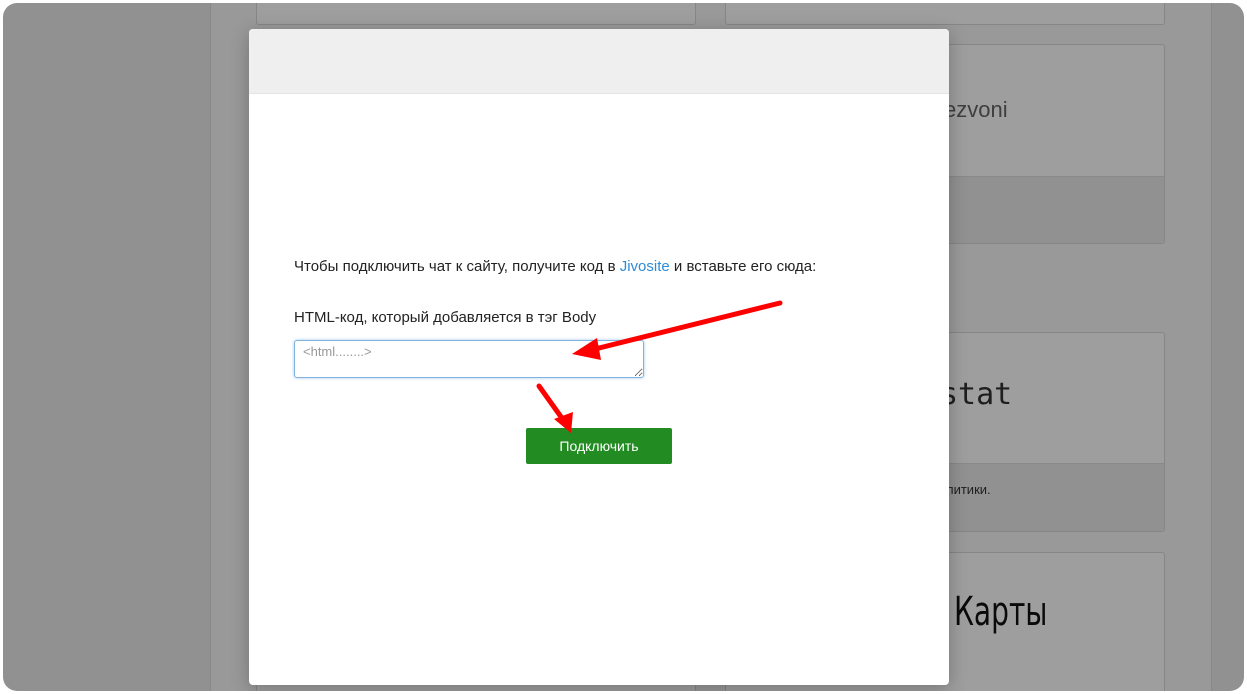  What do you see at coordinates (469, 359) in the screenshot?
I see `html-code-input` at bounding box center [469, 359].